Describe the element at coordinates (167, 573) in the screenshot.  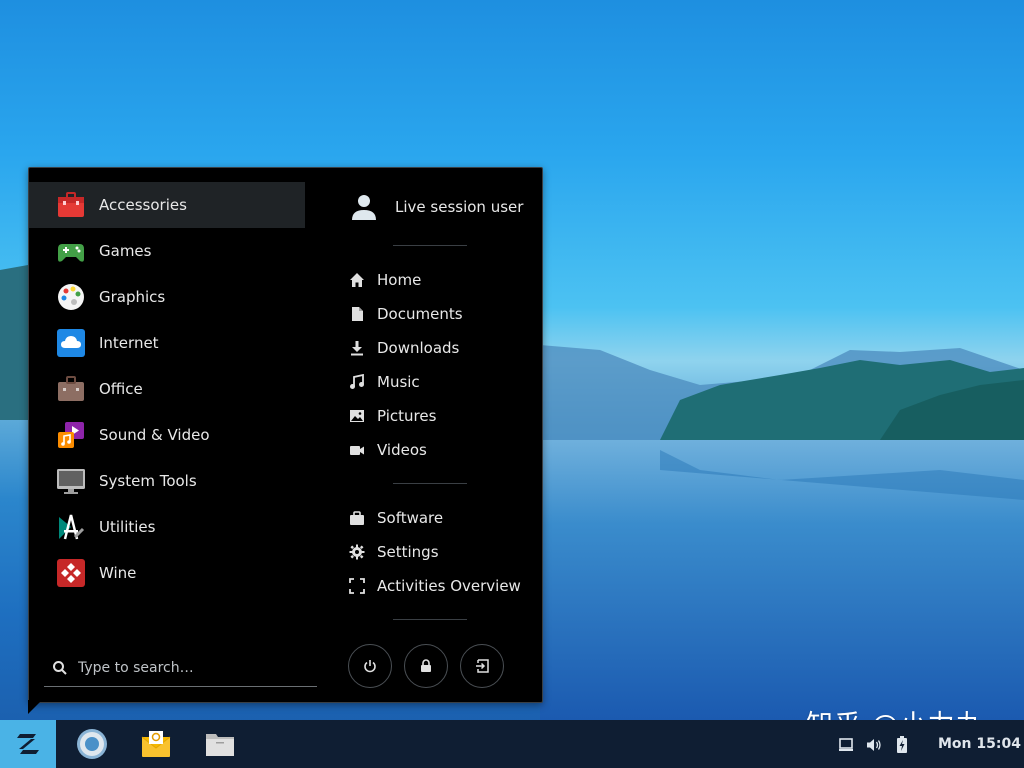
I see `category-wine: Wine` at that location.